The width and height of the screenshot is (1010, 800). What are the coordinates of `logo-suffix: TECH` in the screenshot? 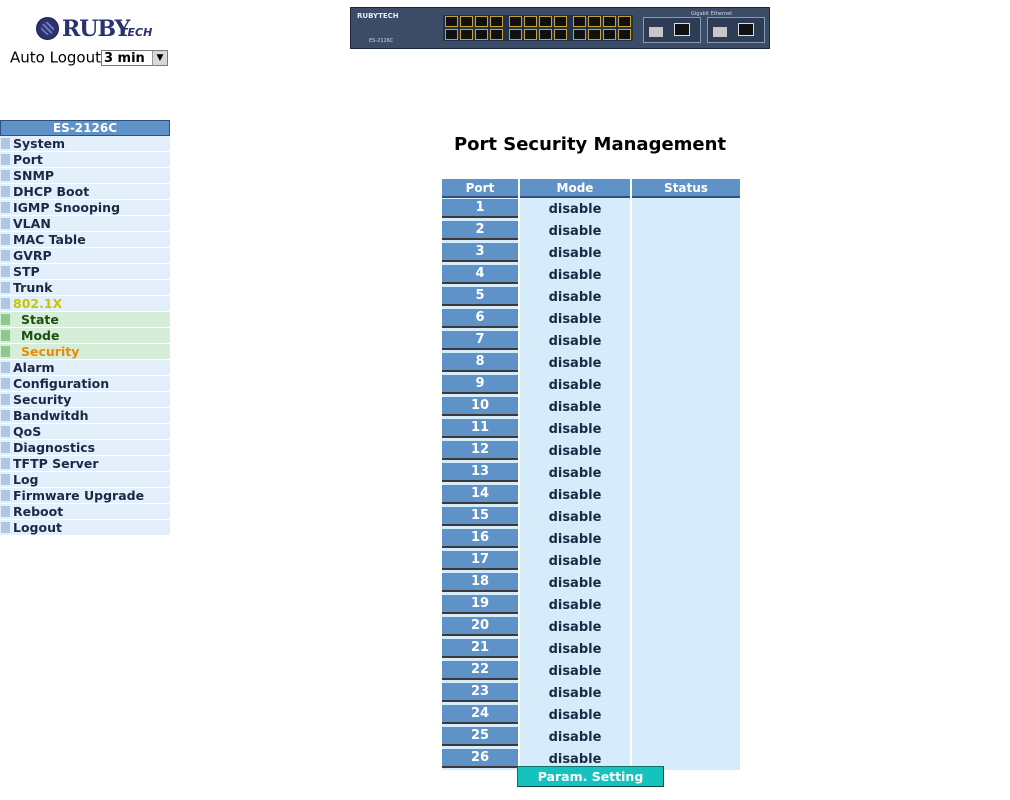 It's located at (136, 32).